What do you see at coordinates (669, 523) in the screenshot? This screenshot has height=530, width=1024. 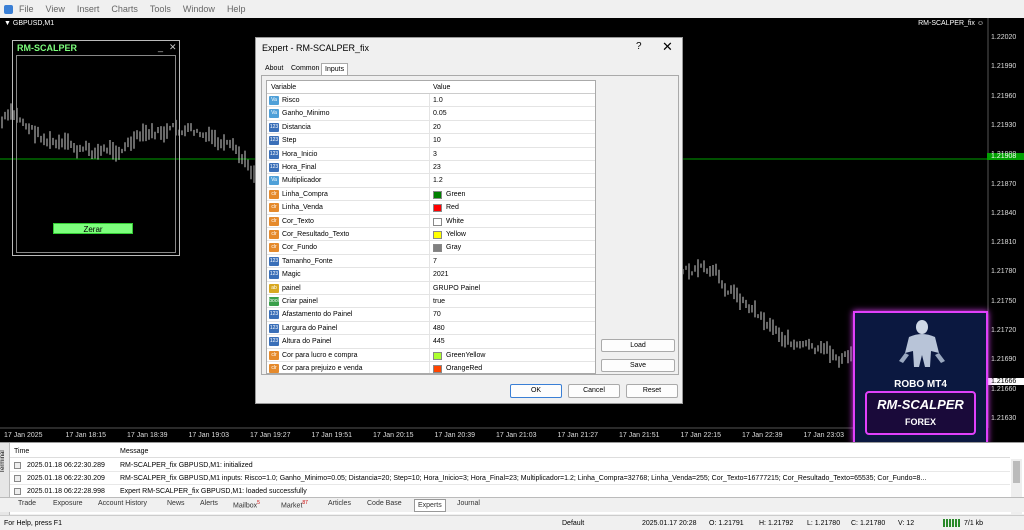 I see `status-datetime: 2025.01.17 20:28` at bounding box center [669, 523].